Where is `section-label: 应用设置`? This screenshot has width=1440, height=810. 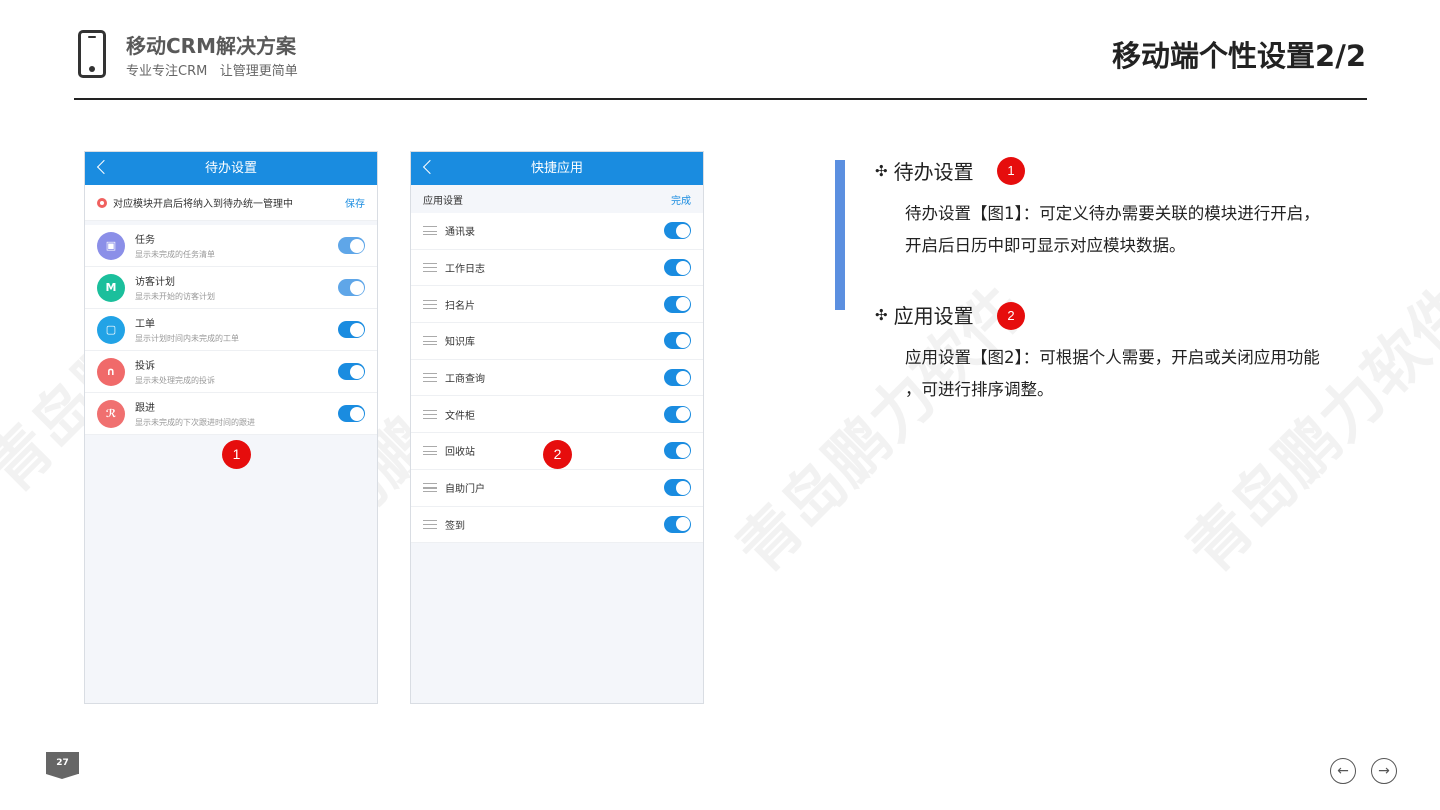
section-label: 应用设置 is located at coordinates (443, 201).